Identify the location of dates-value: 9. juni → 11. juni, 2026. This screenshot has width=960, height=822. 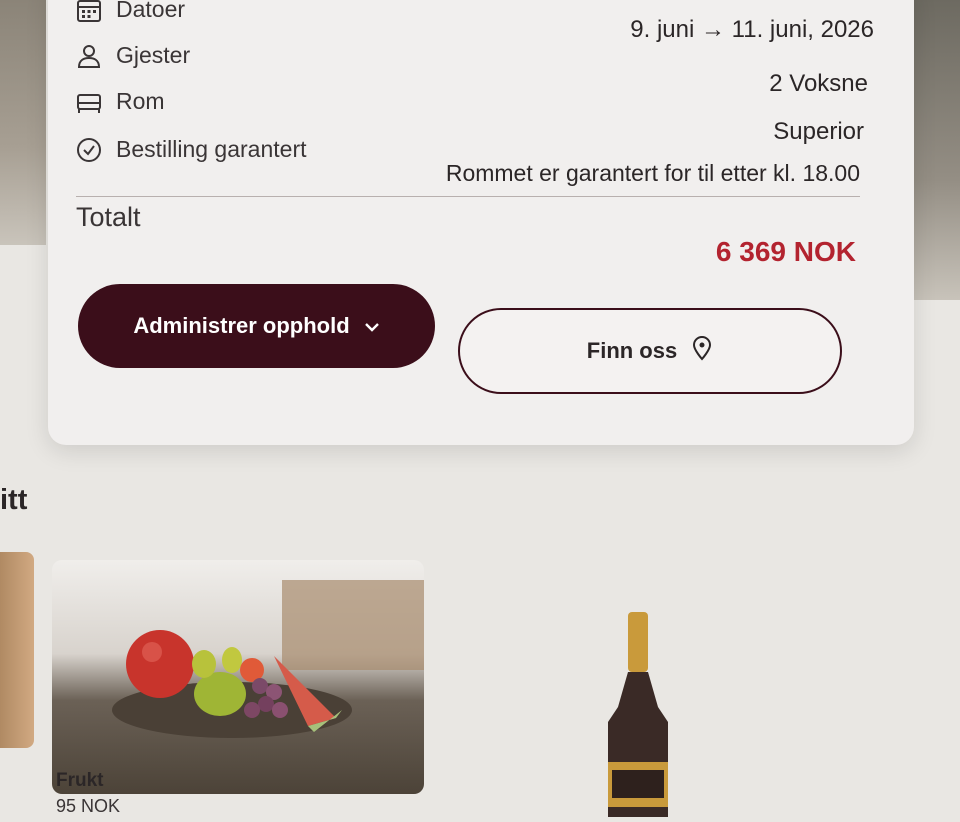
(752, 29).